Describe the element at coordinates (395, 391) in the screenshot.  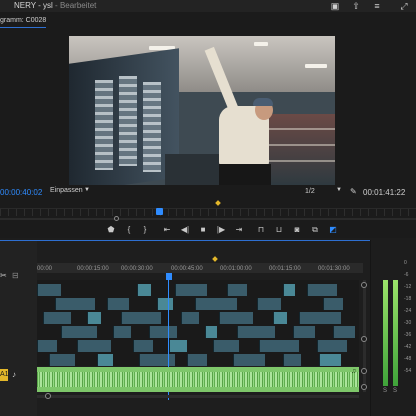
I see `solo-right-button: S` at that location.